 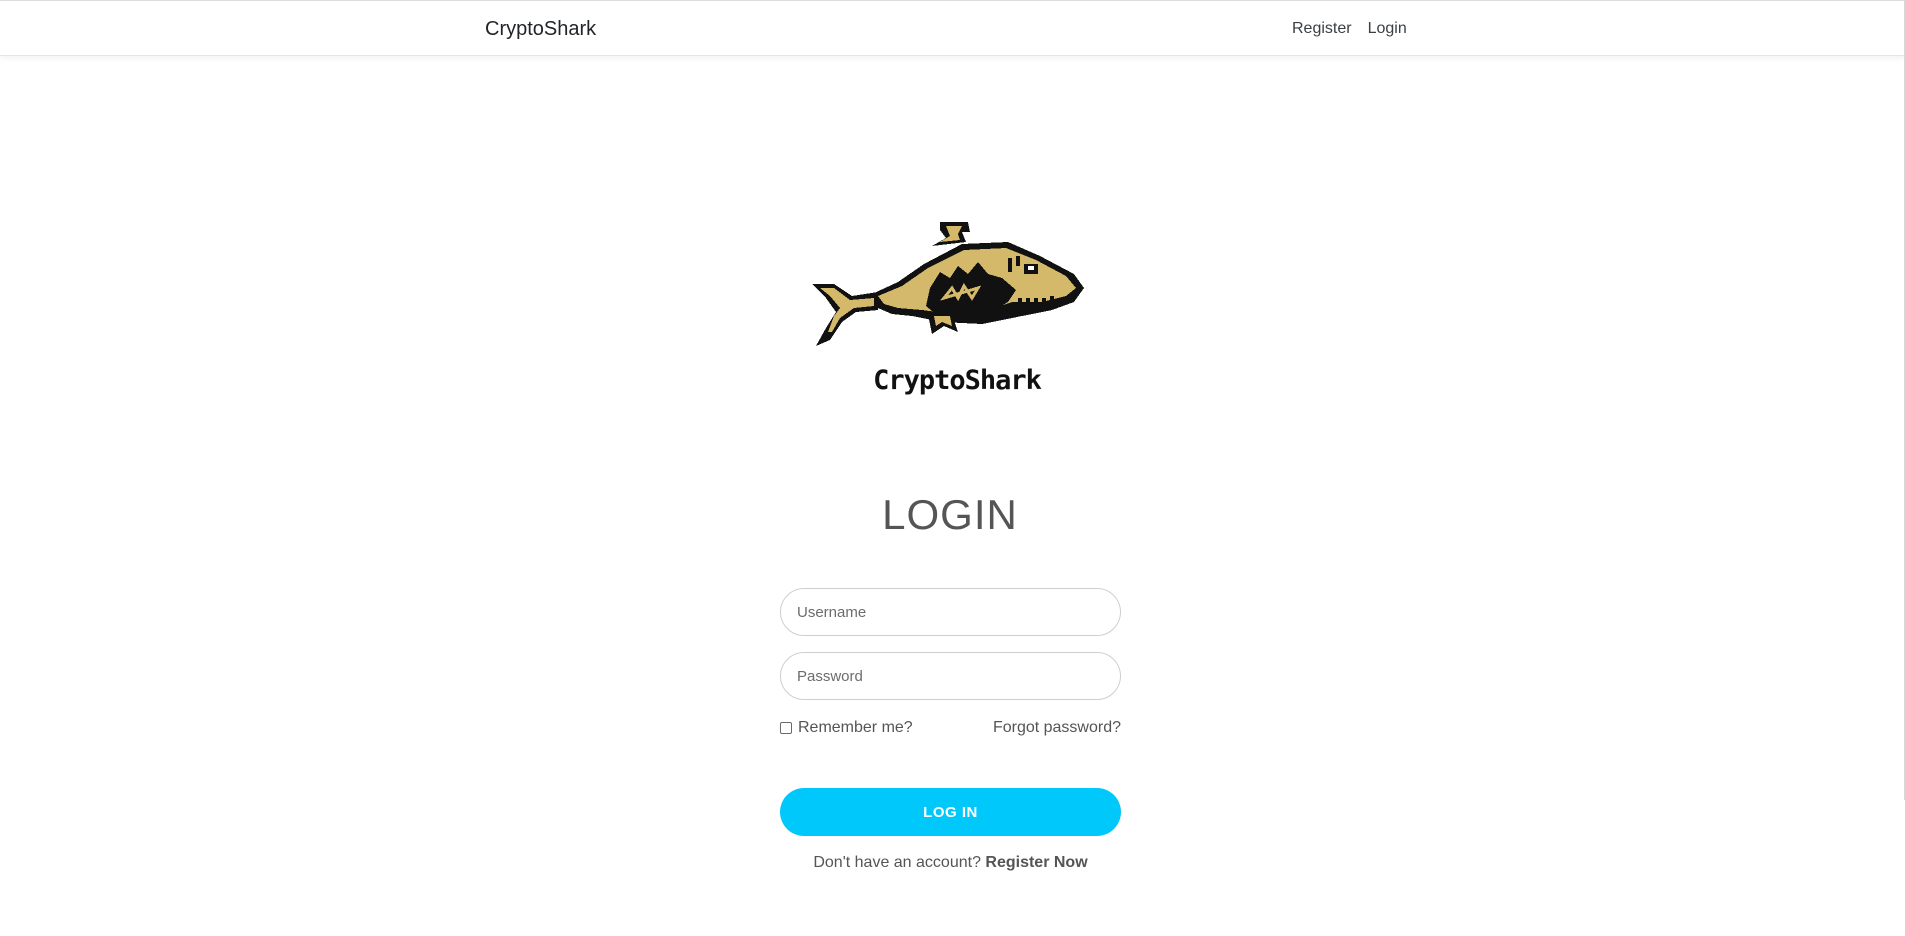 I want to click on remember-me-label: Remember me?, so click(x=855, y=727).